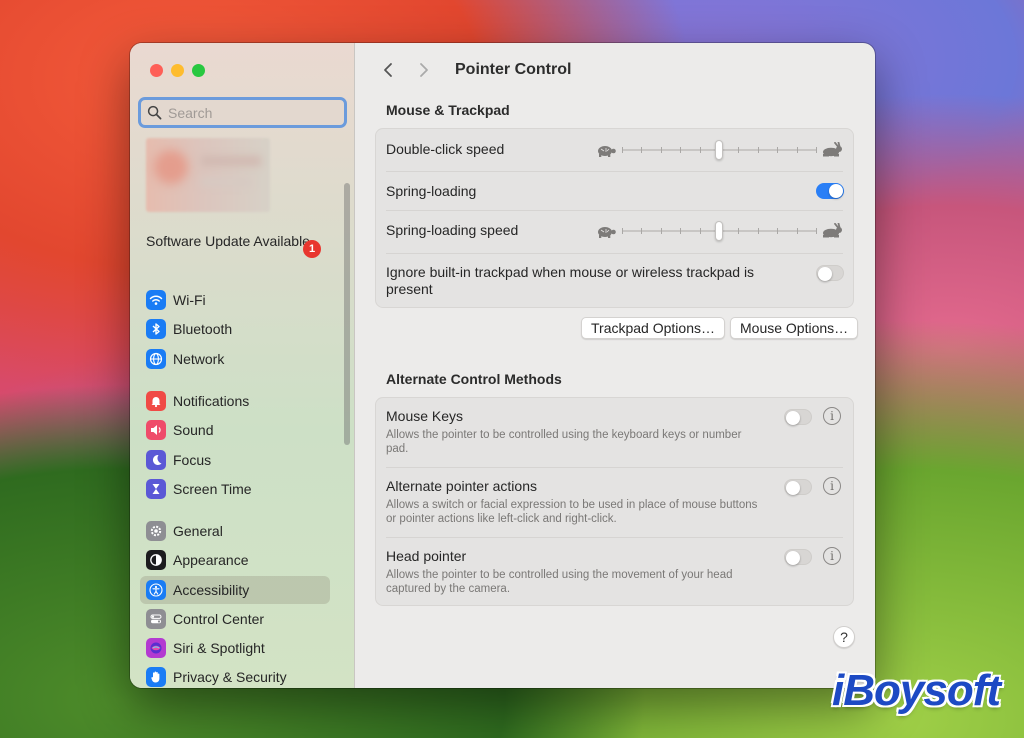 The width and height of the screenshot is (1024, 738). I want to click on sidebar-item-notifications: Notifications, so click(235, 401).